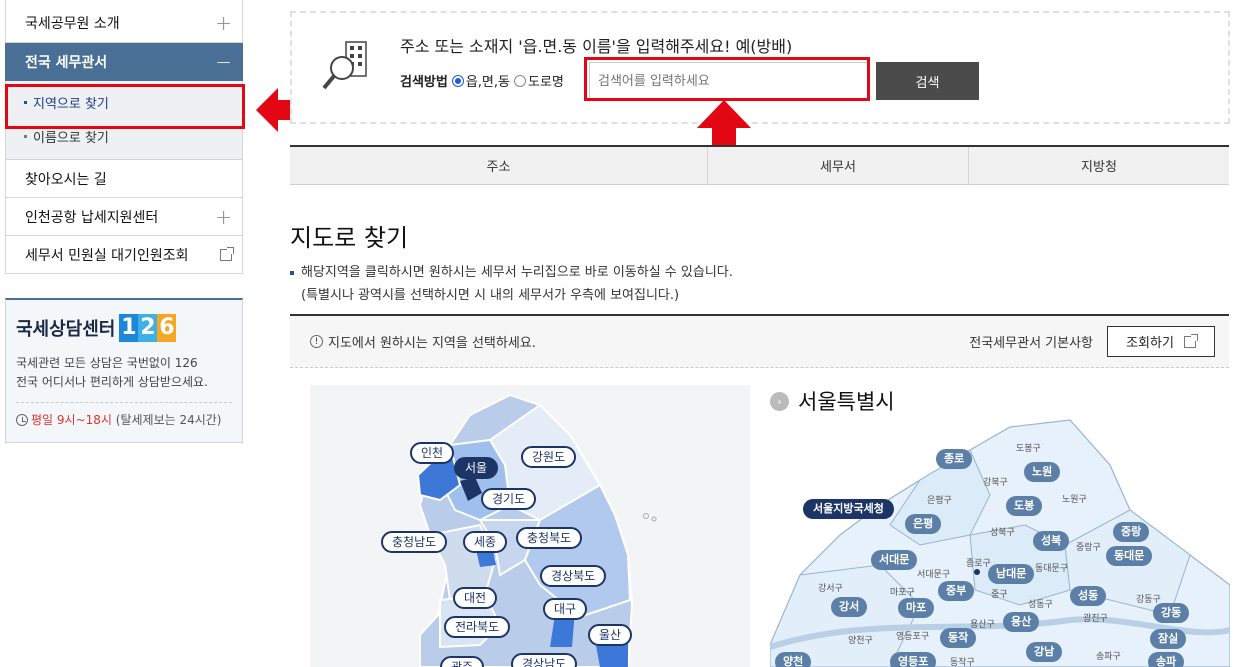  I want to click on call-center-title: 국세상담센터 1 2 6, so click(124, 328).